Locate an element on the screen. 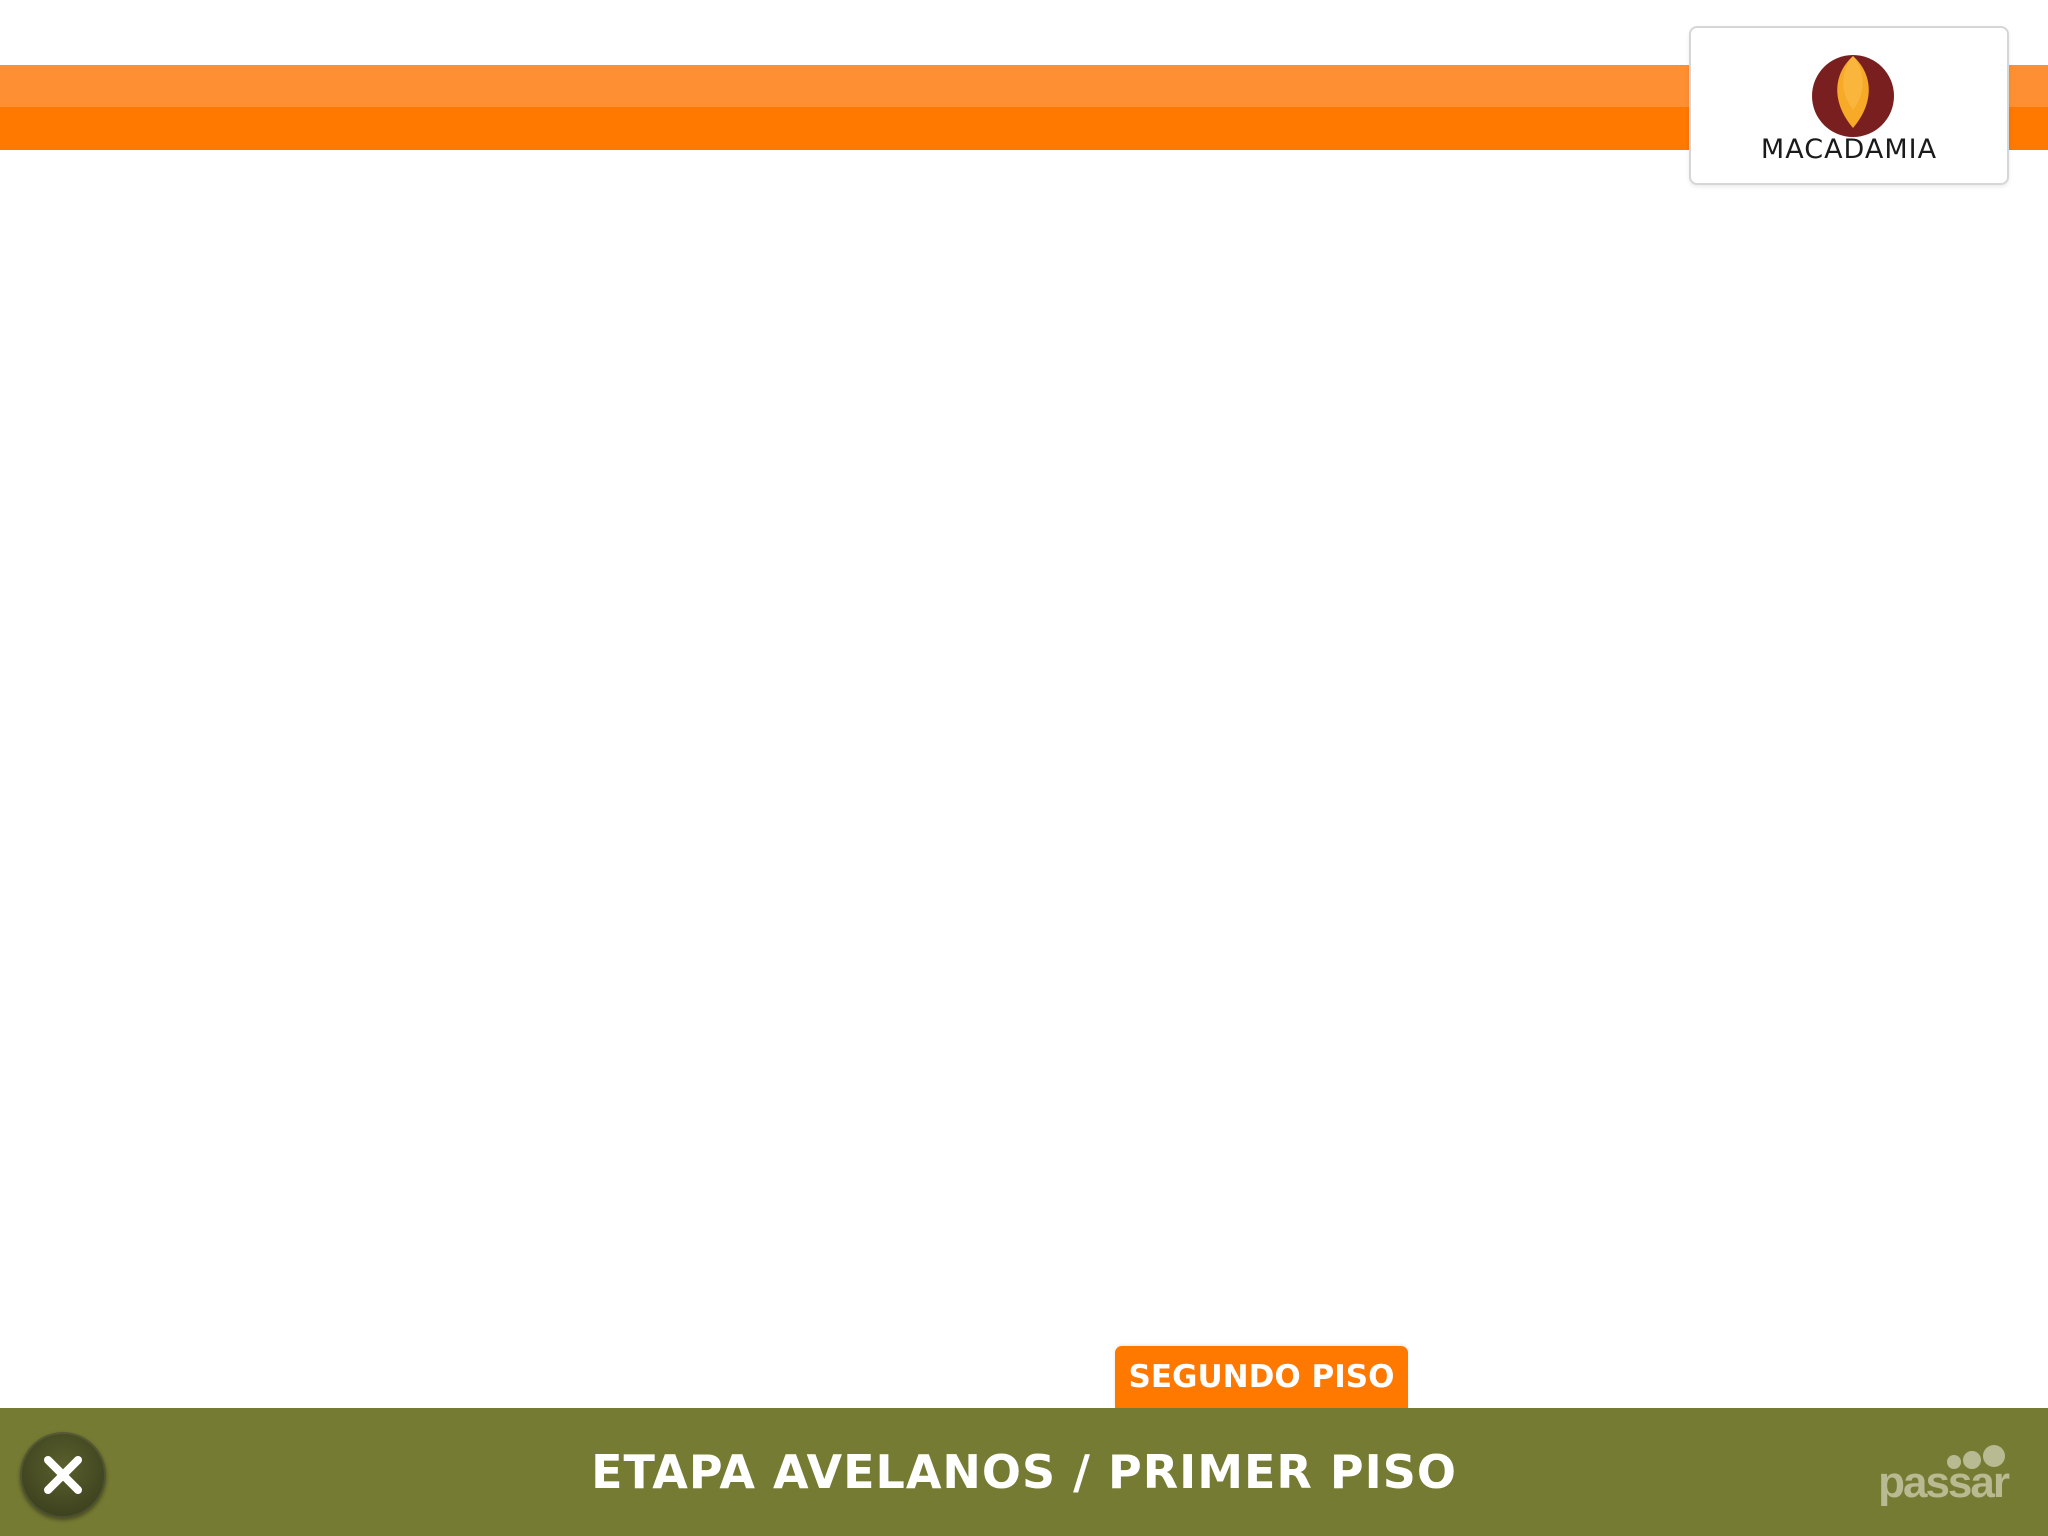 This screenshot has width=2048, height=1536. tab-segundo-piso: SEGUNDO PISO is located at coordinates (1261, 1377).